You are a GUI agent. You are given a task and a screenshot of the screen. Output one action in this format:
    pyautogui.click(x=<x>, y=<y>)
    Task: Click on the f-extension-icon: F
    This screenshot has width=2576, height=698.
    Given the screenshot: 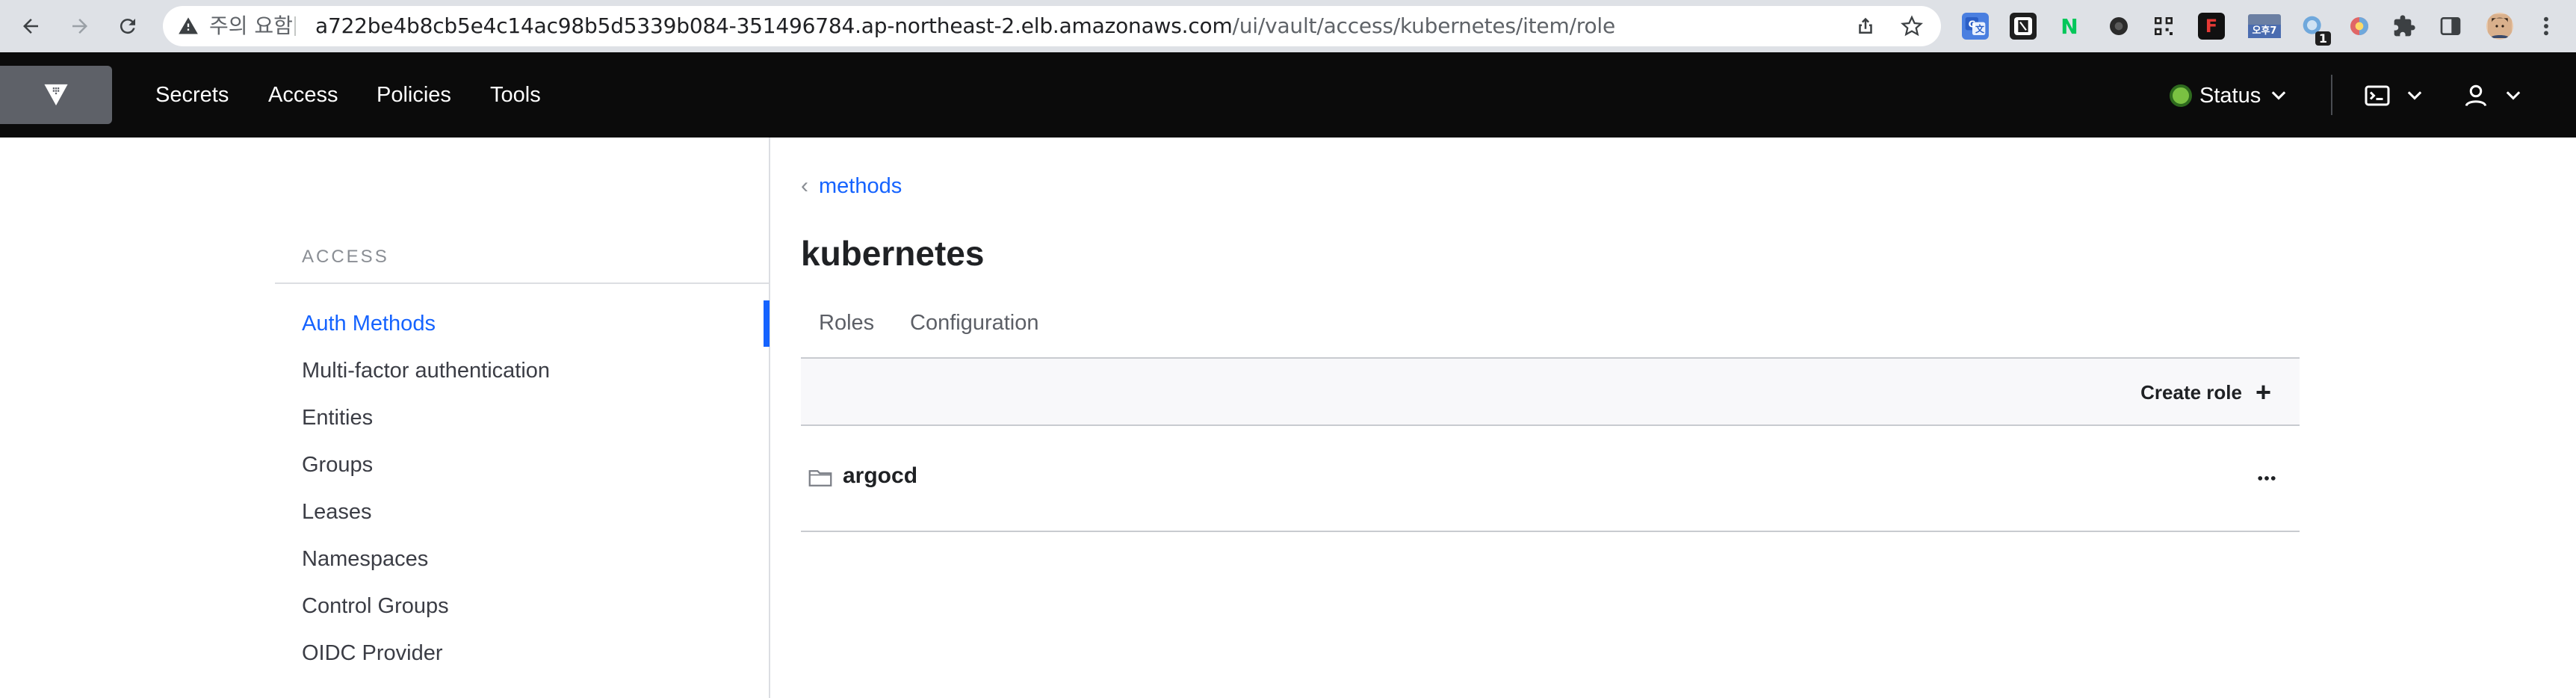 What is the action you would take?
    pyautogui.click(x=2211, y=26)
    